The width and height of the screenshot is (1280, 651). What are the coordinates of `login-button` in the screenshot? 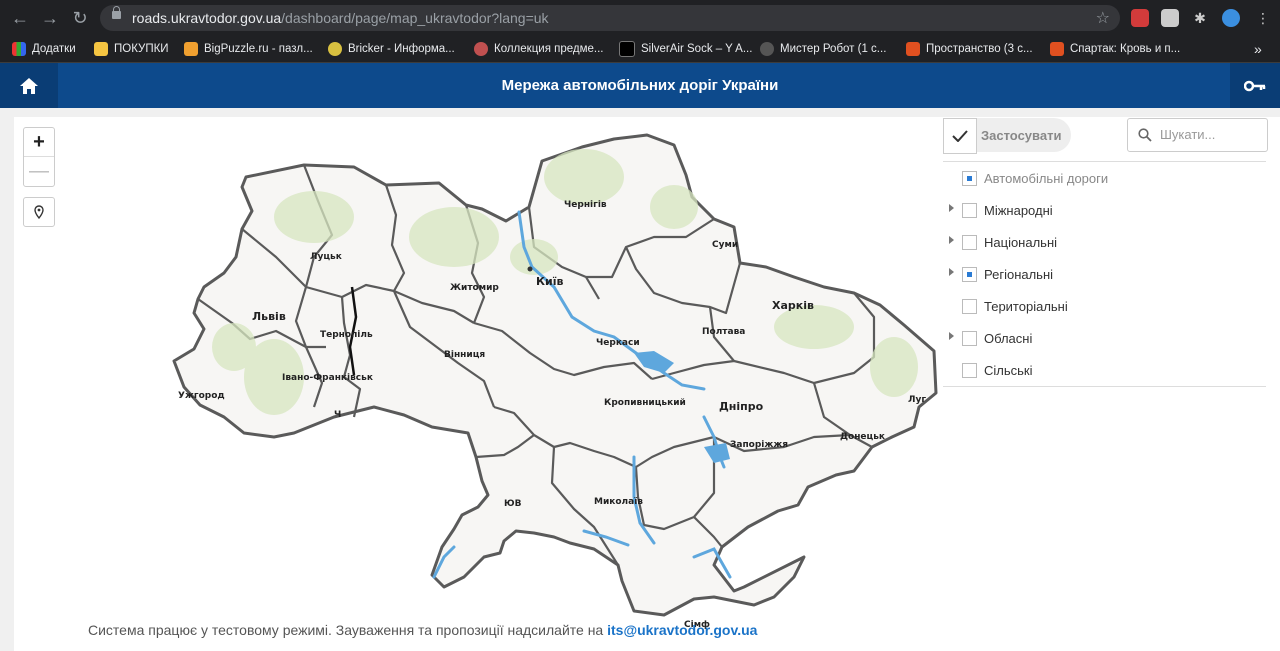 It's located at (1255, 85).